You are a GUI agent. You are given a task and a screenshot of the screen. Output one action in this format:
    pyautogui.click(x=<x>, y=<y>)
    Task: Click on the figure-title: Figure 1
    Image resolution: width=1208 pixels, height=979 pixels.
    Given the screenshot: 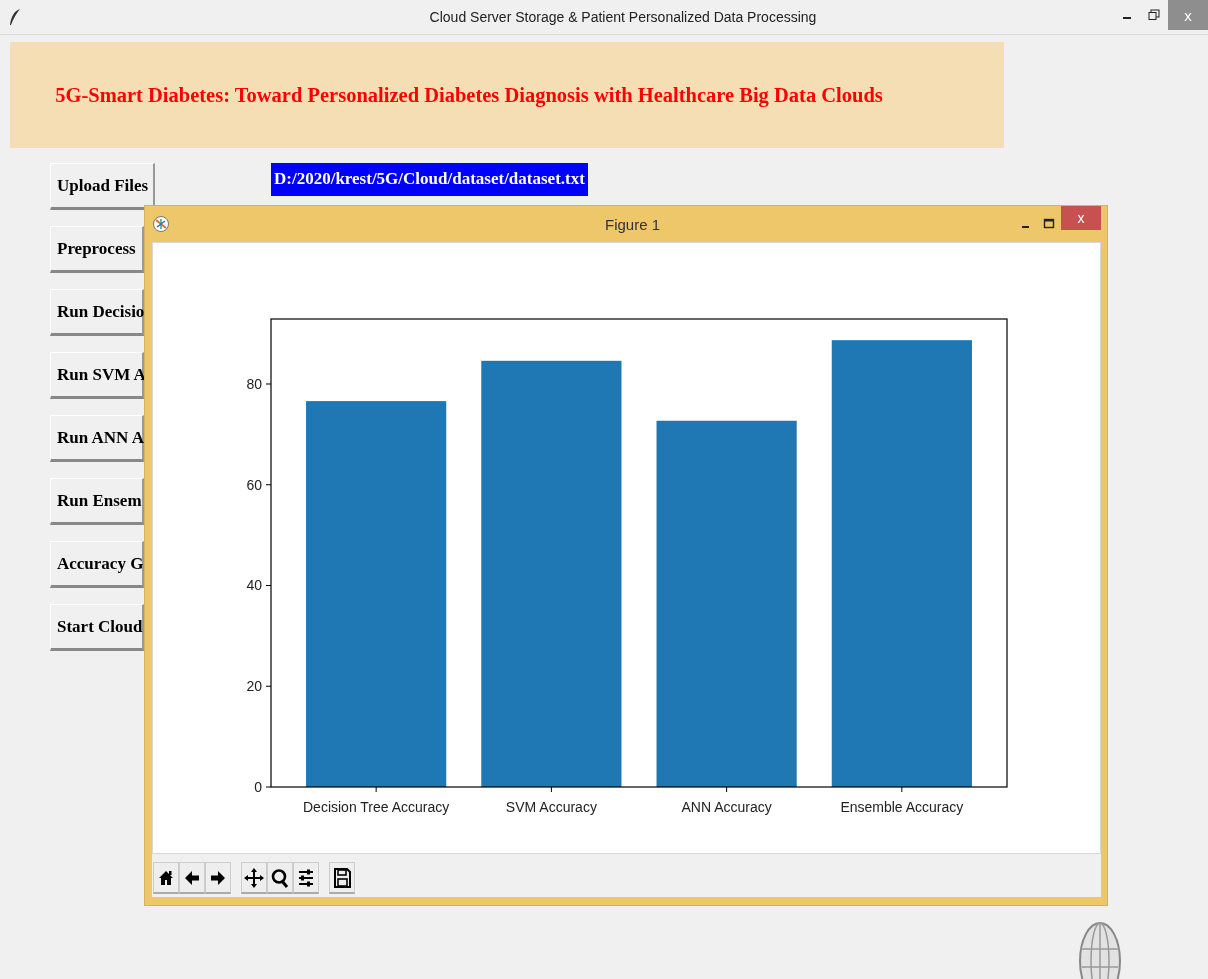 What is the action you would take?
    pyautogui.click(x=632, y=224)
    